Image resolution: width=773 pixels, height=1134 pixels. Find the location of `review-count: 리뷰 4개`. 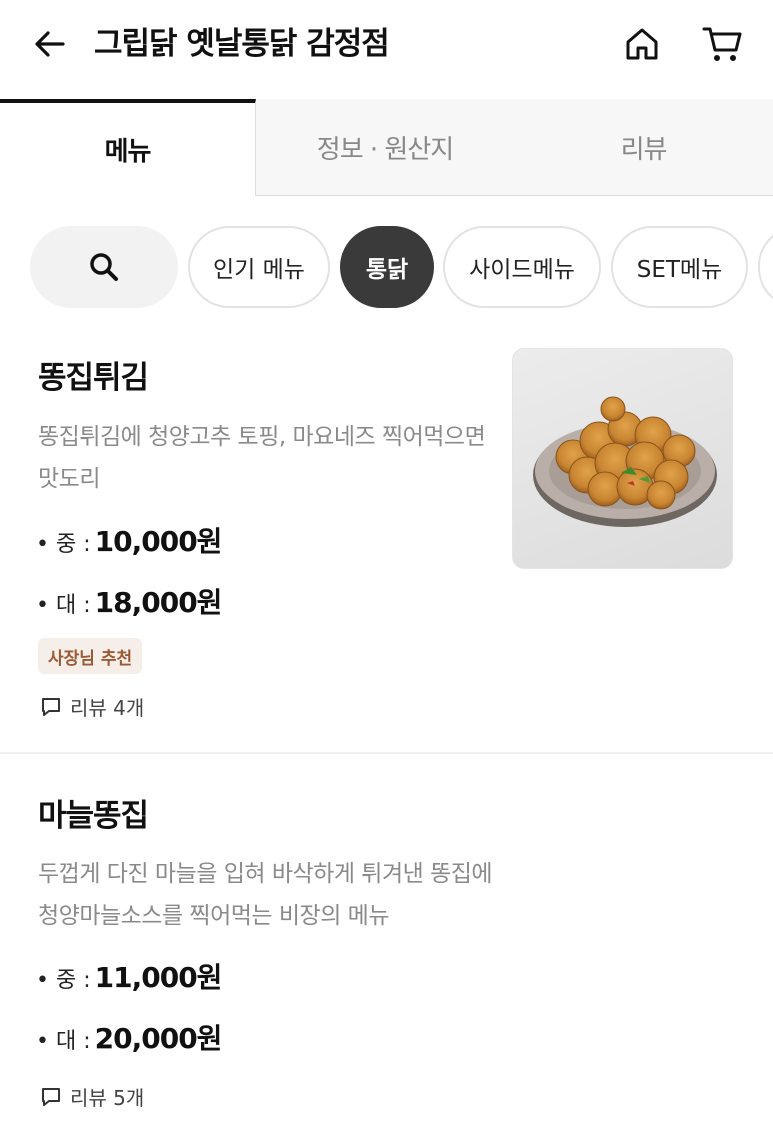

review-count: 리뷰 4개 is located at coordinates (92, 706).